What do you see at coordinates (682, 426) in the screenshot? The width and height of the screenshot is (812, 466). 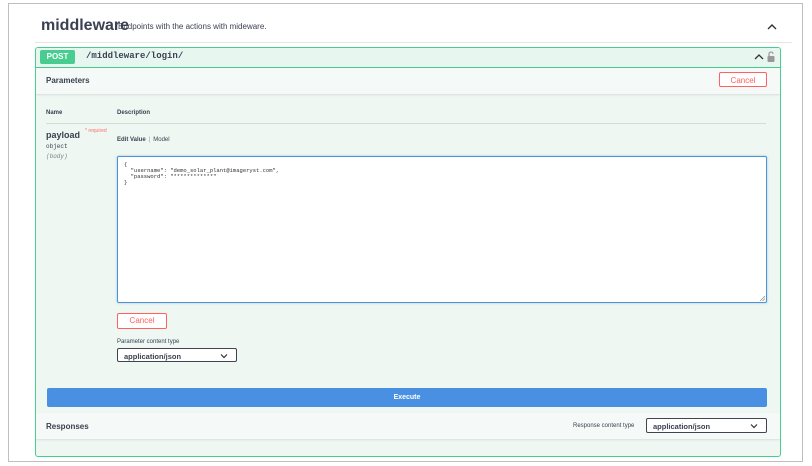 I see `response-content-type-value: application/json` at bounding box center [682, 426].